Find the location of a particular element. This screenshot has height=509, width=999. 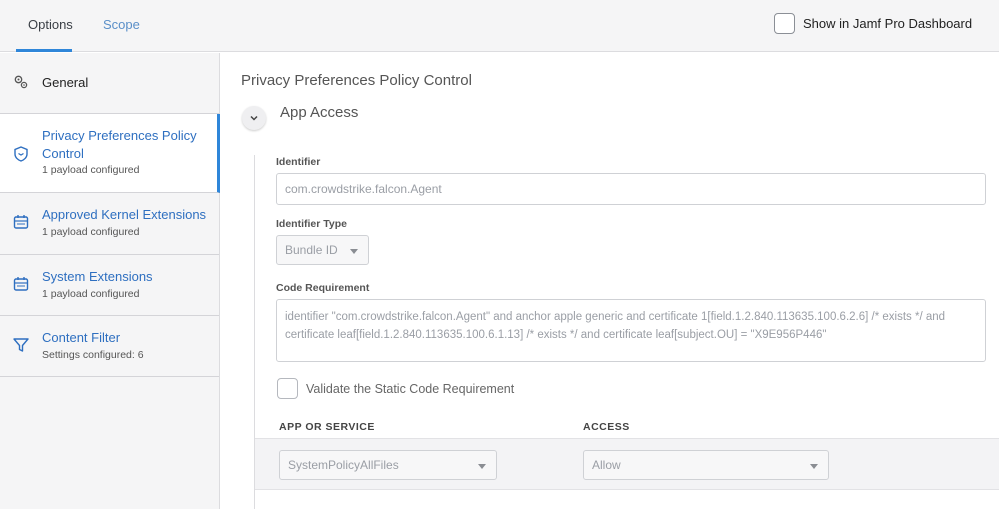

sidebar-item-general: General is located at coordinates (109, 83).